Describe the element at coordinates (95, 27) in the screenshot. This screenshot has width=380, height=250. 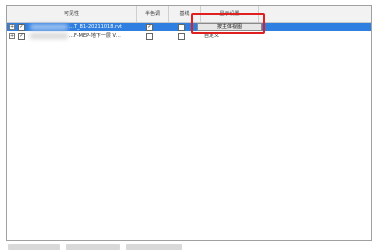
I see `link-name: …T_B1-20211018.rvt` at that location.